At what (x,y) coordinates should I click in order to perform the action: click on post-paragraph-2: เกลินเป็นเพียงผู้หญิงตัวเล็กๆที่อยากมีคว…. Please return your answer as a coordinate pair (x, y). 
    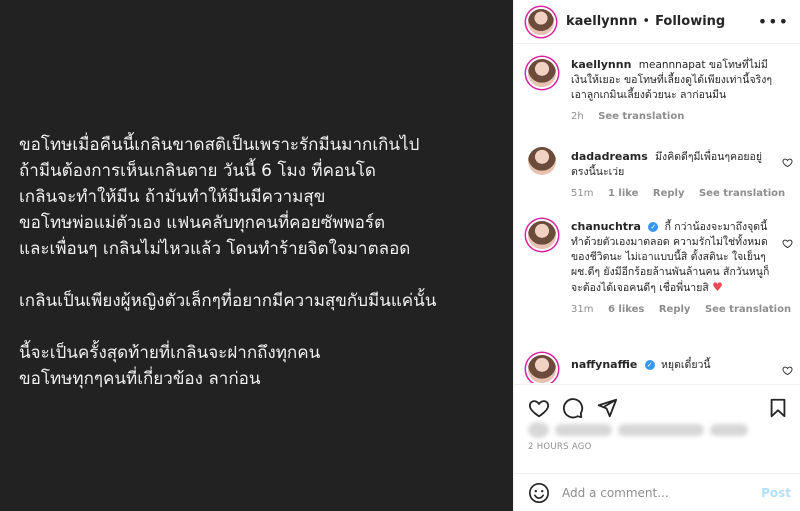
    Looking at the image, I should click on (264, 301).